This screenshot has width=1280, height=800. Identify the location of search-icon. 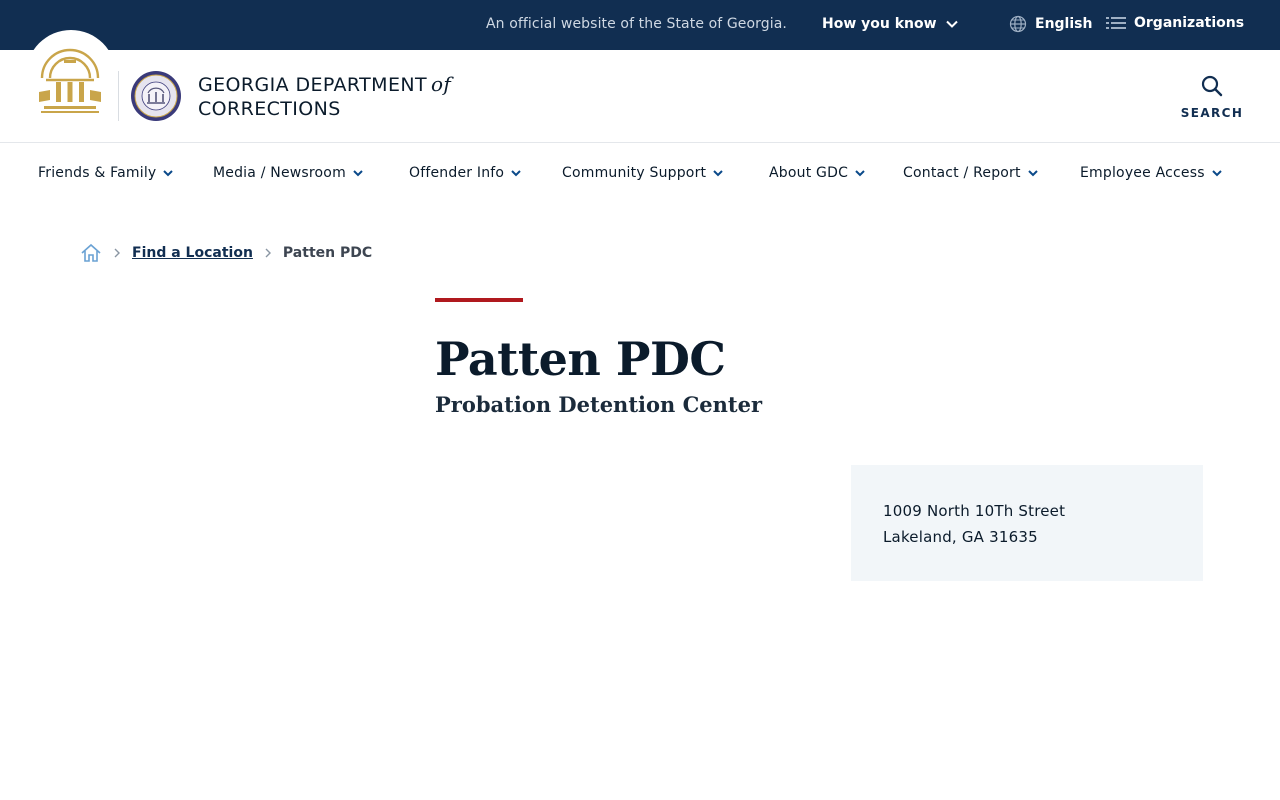
(1212, 86).